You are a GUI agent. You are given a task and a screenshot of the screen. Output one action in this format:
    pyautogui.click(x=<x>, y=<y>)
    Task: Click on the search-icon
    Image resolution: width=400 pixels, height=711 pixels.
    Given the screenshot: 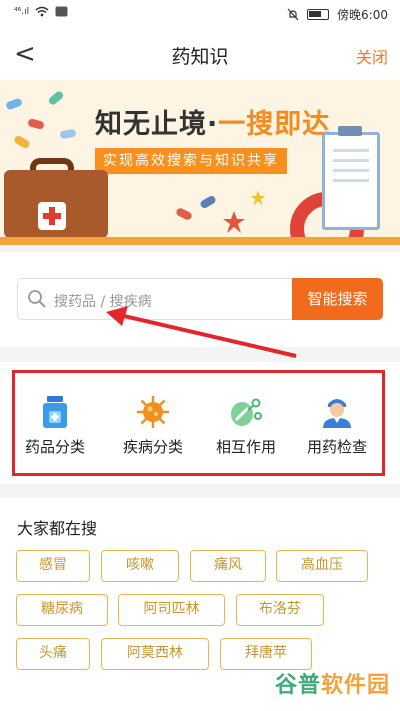 What is the action you would take?
    pyautogui.click(x=37, y=299)
    